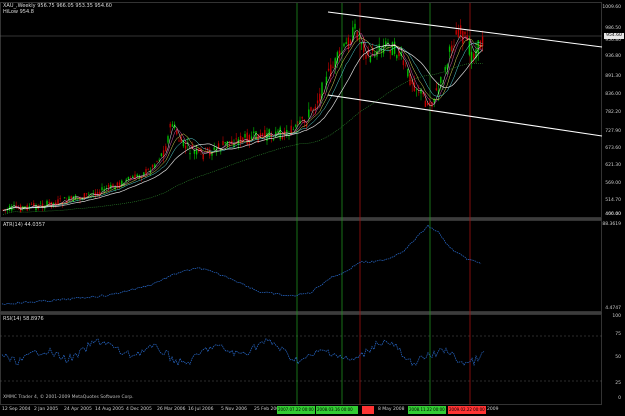  Describe the element at coordinates (618, 383) in the screenshot. I see `rsi-axis-label: 25` at that location.